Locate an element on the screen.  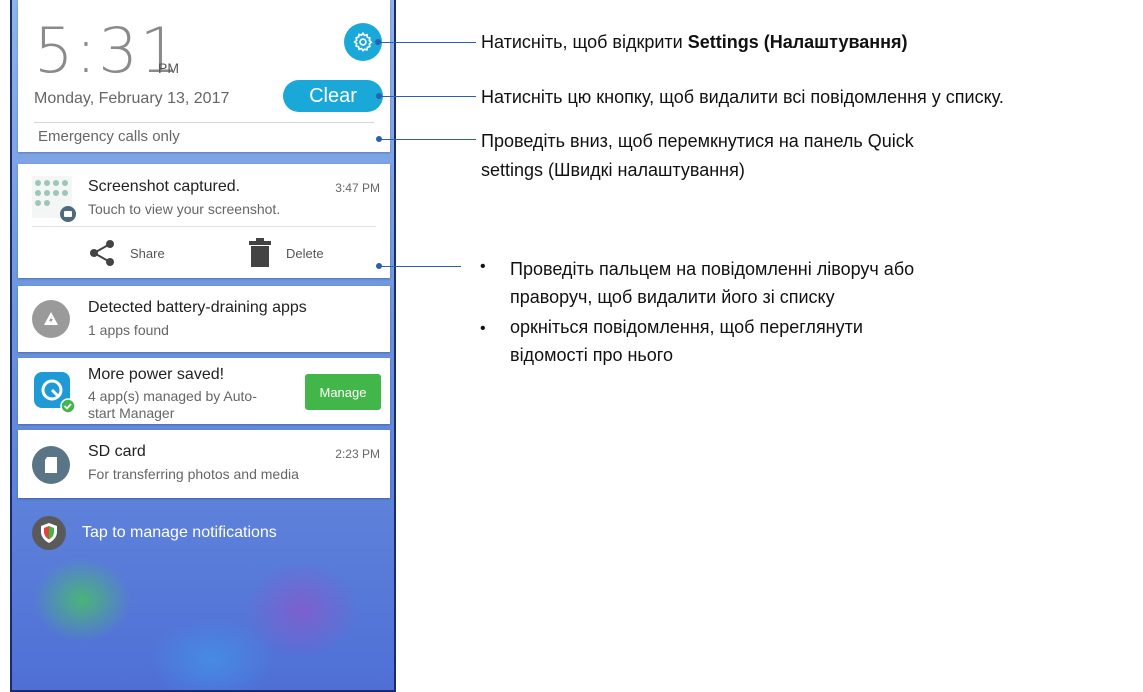
clock-ampm: PM is located at coordinates (168, 68).